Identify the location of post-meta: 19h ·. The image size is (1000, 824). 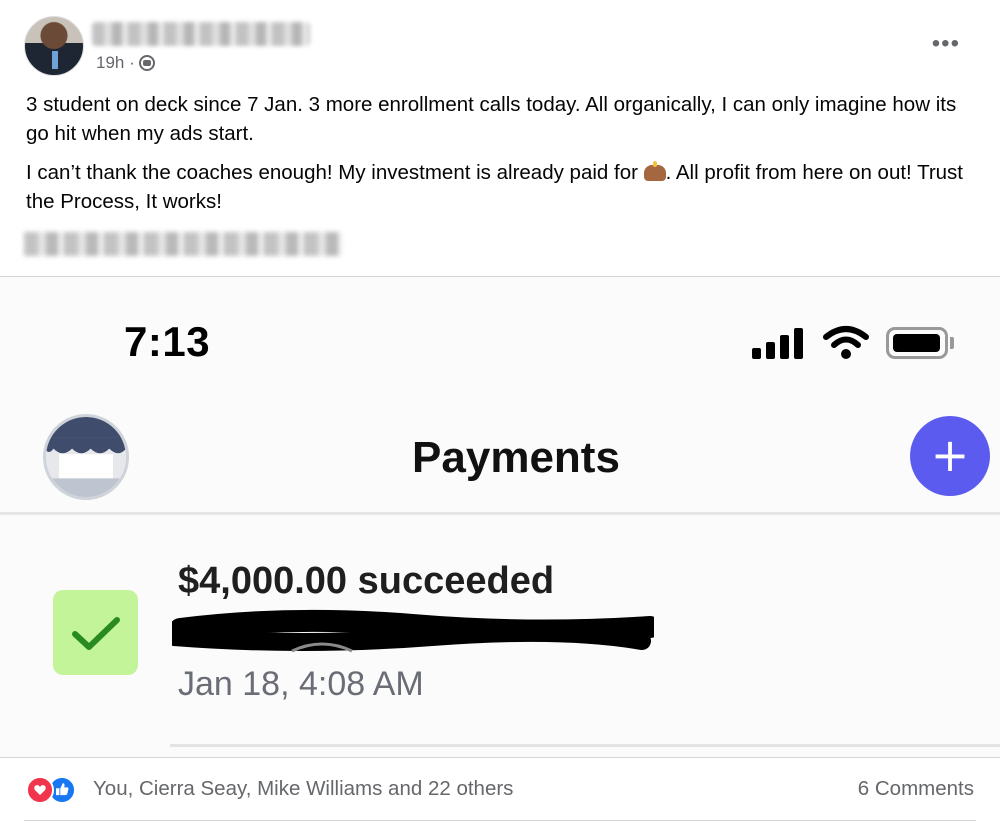
(125, 63).